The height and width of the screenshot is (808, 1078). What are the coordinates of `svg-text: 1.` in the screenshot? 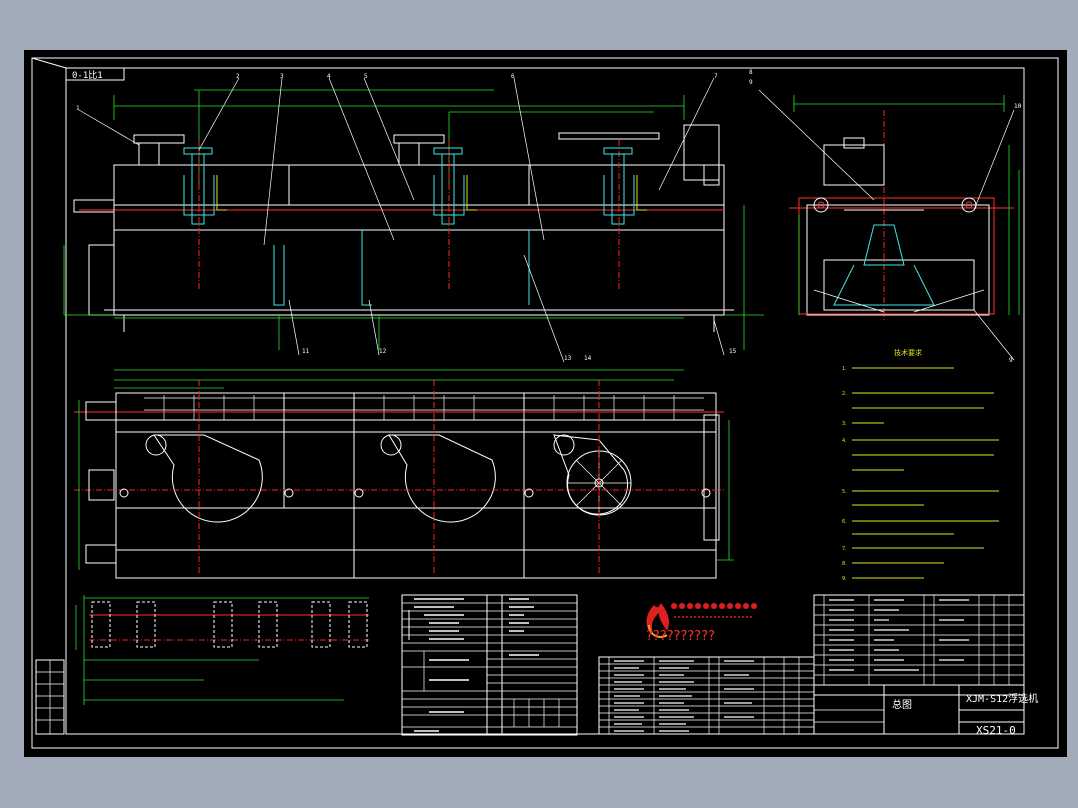 It's located at (844, 369).